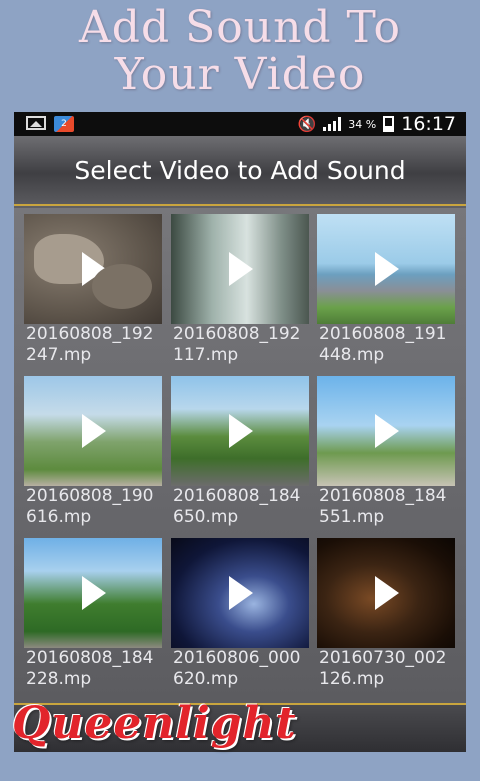 The width and height of the screenshot is (480, 781). I want to click on video-filename: 20160808_192247.mp, so click(90, 344).